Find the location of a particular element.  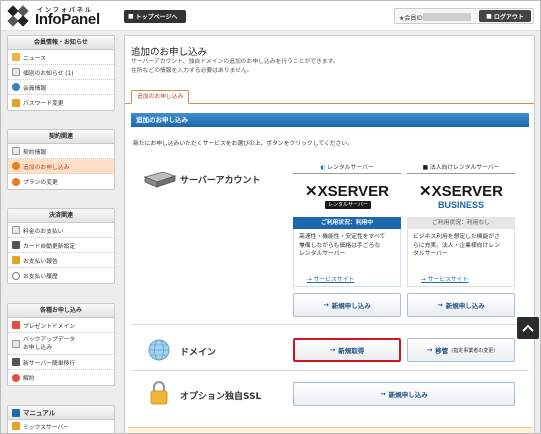

sidebar-item-label: ミックスサーバー is located at coordinates (46, 427).